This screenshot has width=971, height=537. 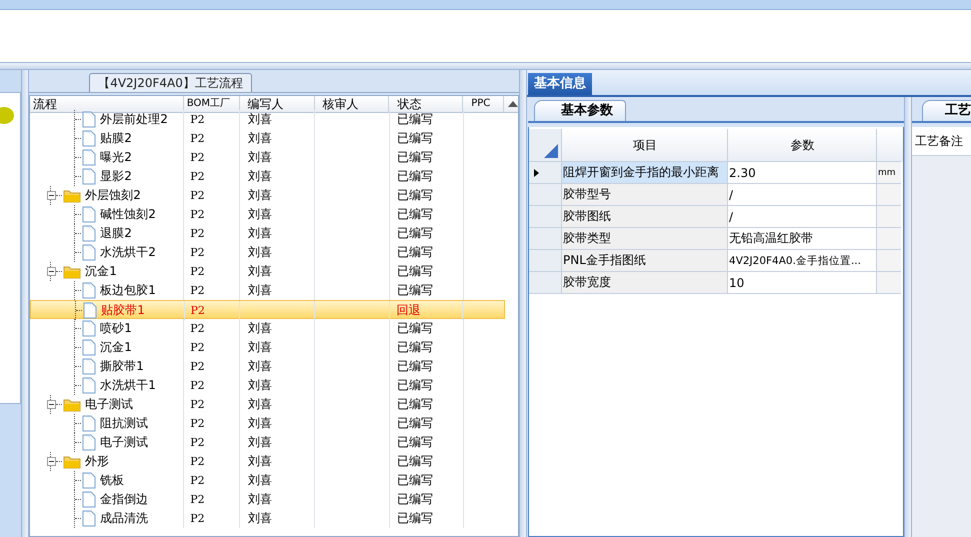 What do you see at coordinates (268, 499) in the screenshot?
I see `tree-row: 金指倒边 P2 刘喜 已编写` at bounding box center [268, 499].